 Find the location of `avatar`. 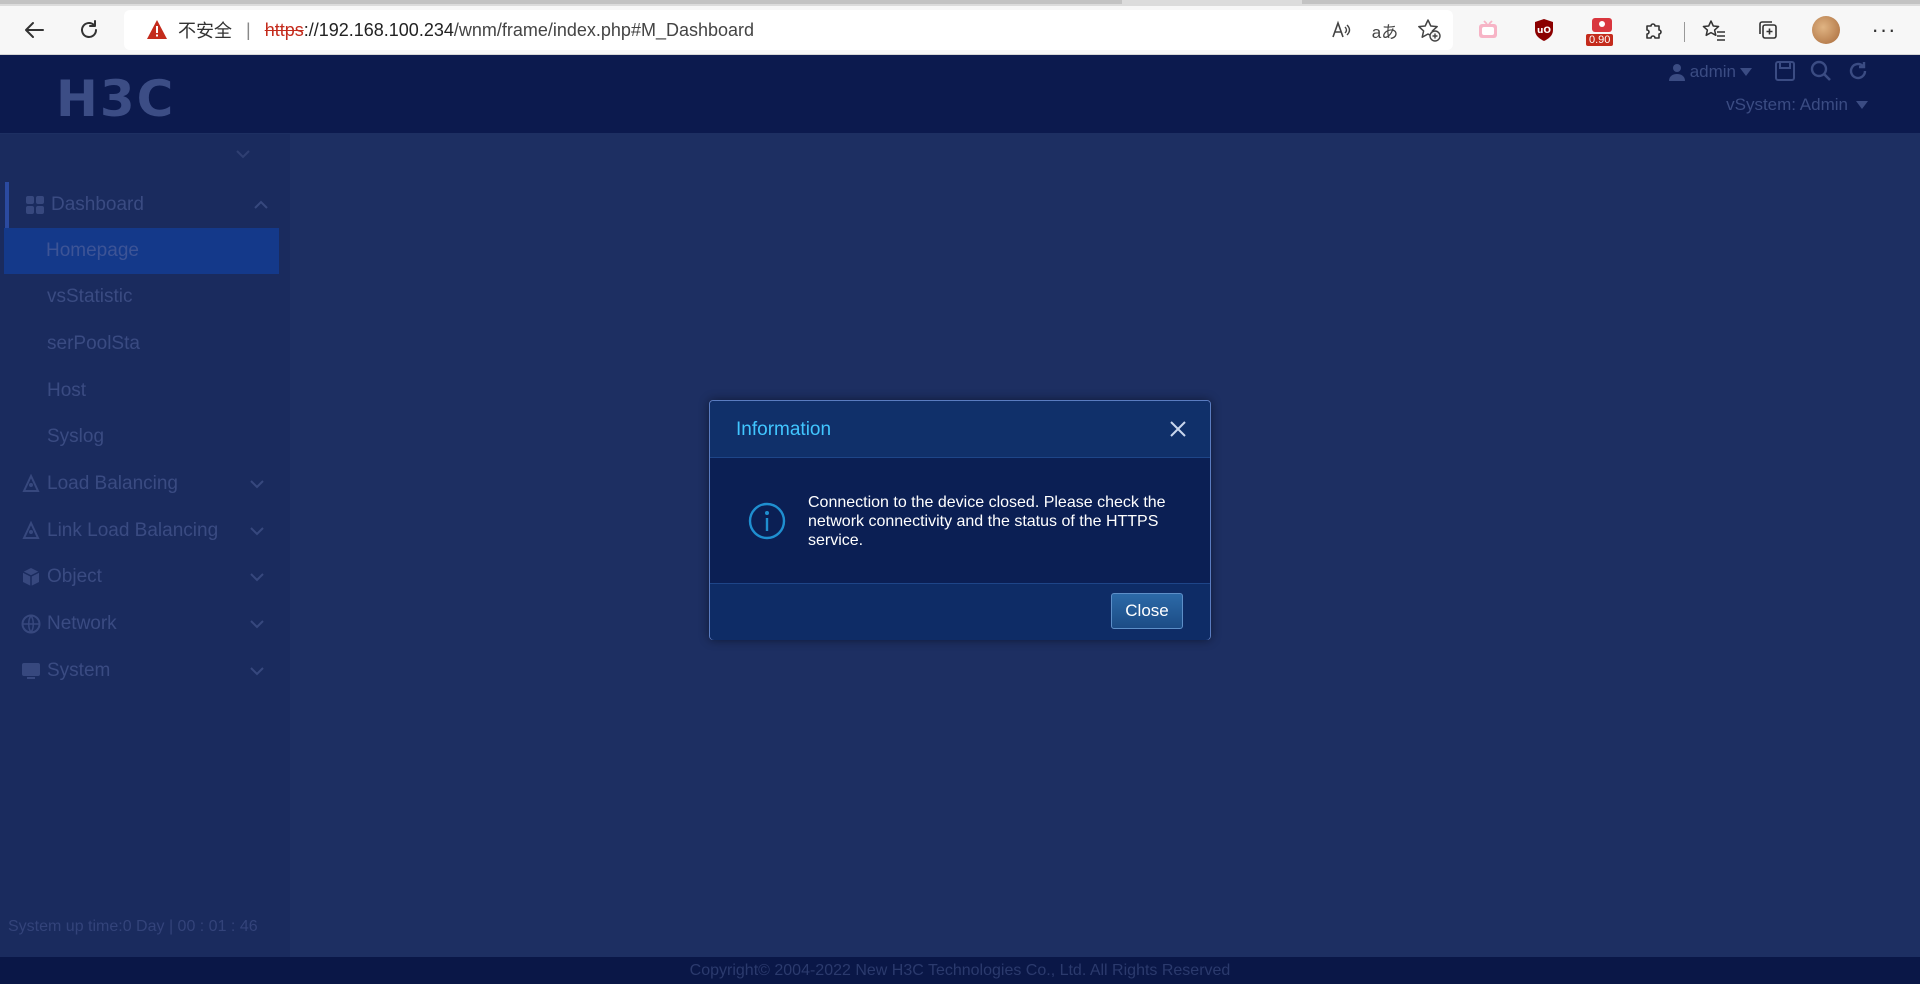

avatar is located at coordinates (1826, 30).